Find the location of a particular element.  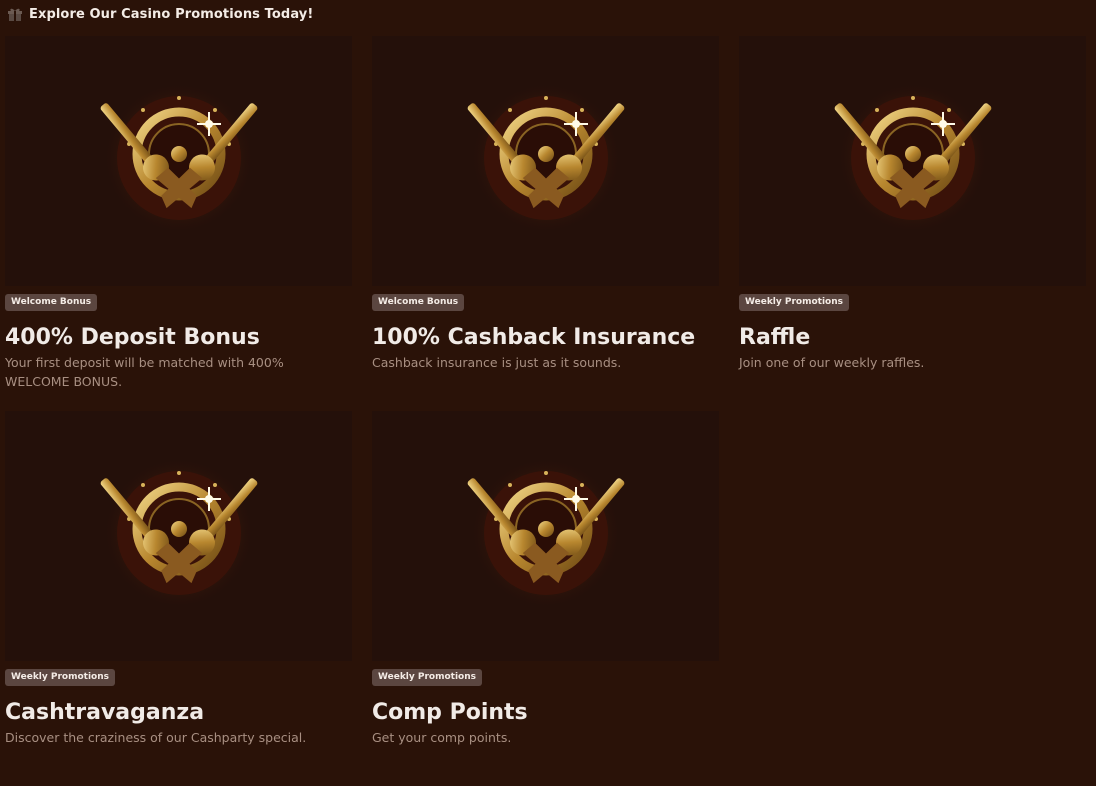

promo-description: Join one of our weekly raffles. is located at coordinates (832, 362).